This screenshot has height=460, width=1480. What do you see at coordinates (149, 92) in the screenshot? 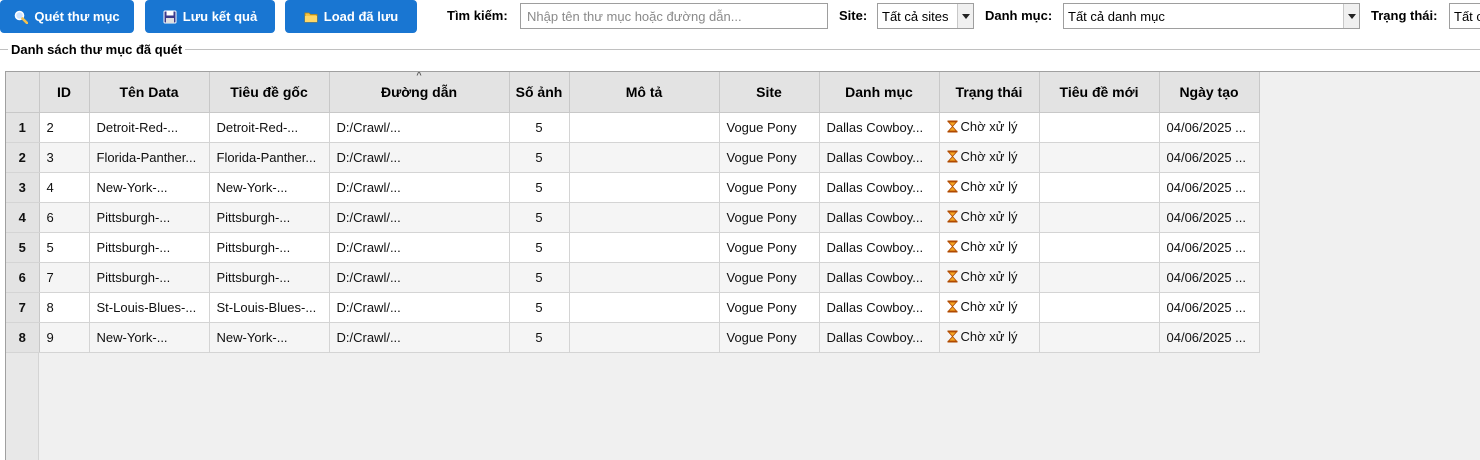
I see `col-header-name: Tên Data` at bounding box center [149, 92].